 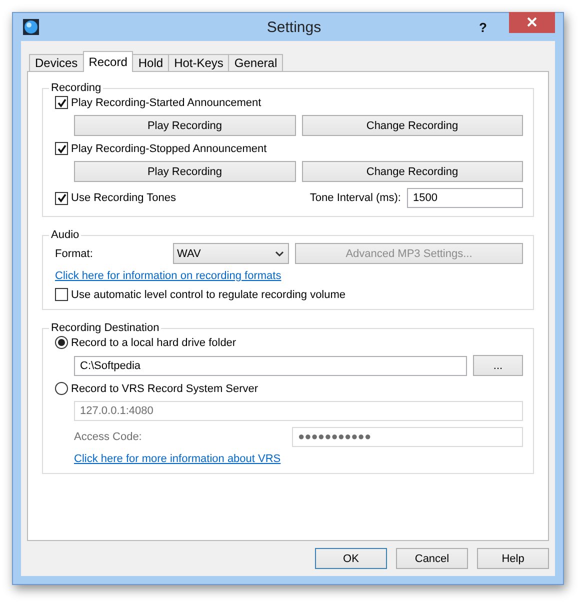 What do you see at coordinates (108, 437) in the screenshot?
I see `field-label: Access Code:` at bounding box center [108, 437].